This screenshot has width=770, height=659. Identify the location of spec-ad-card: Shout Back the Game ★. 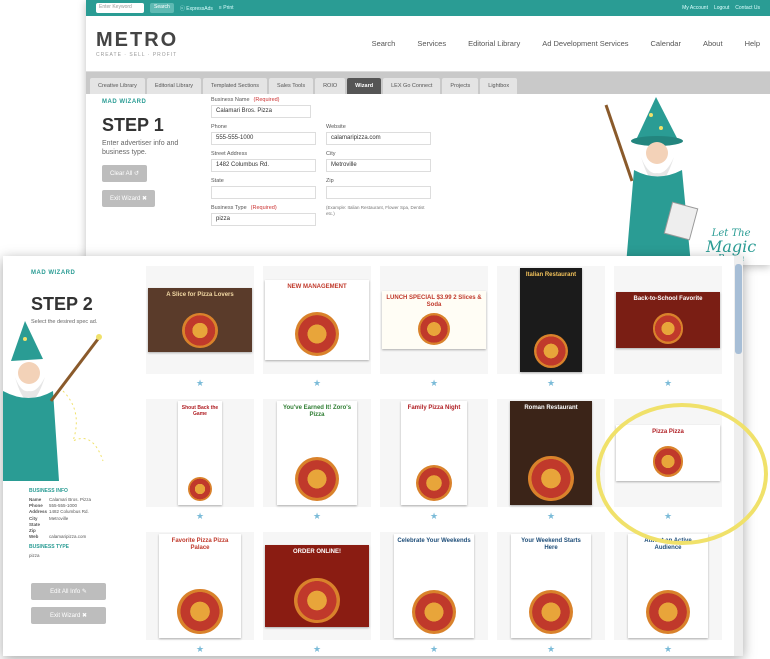
(200, 459).